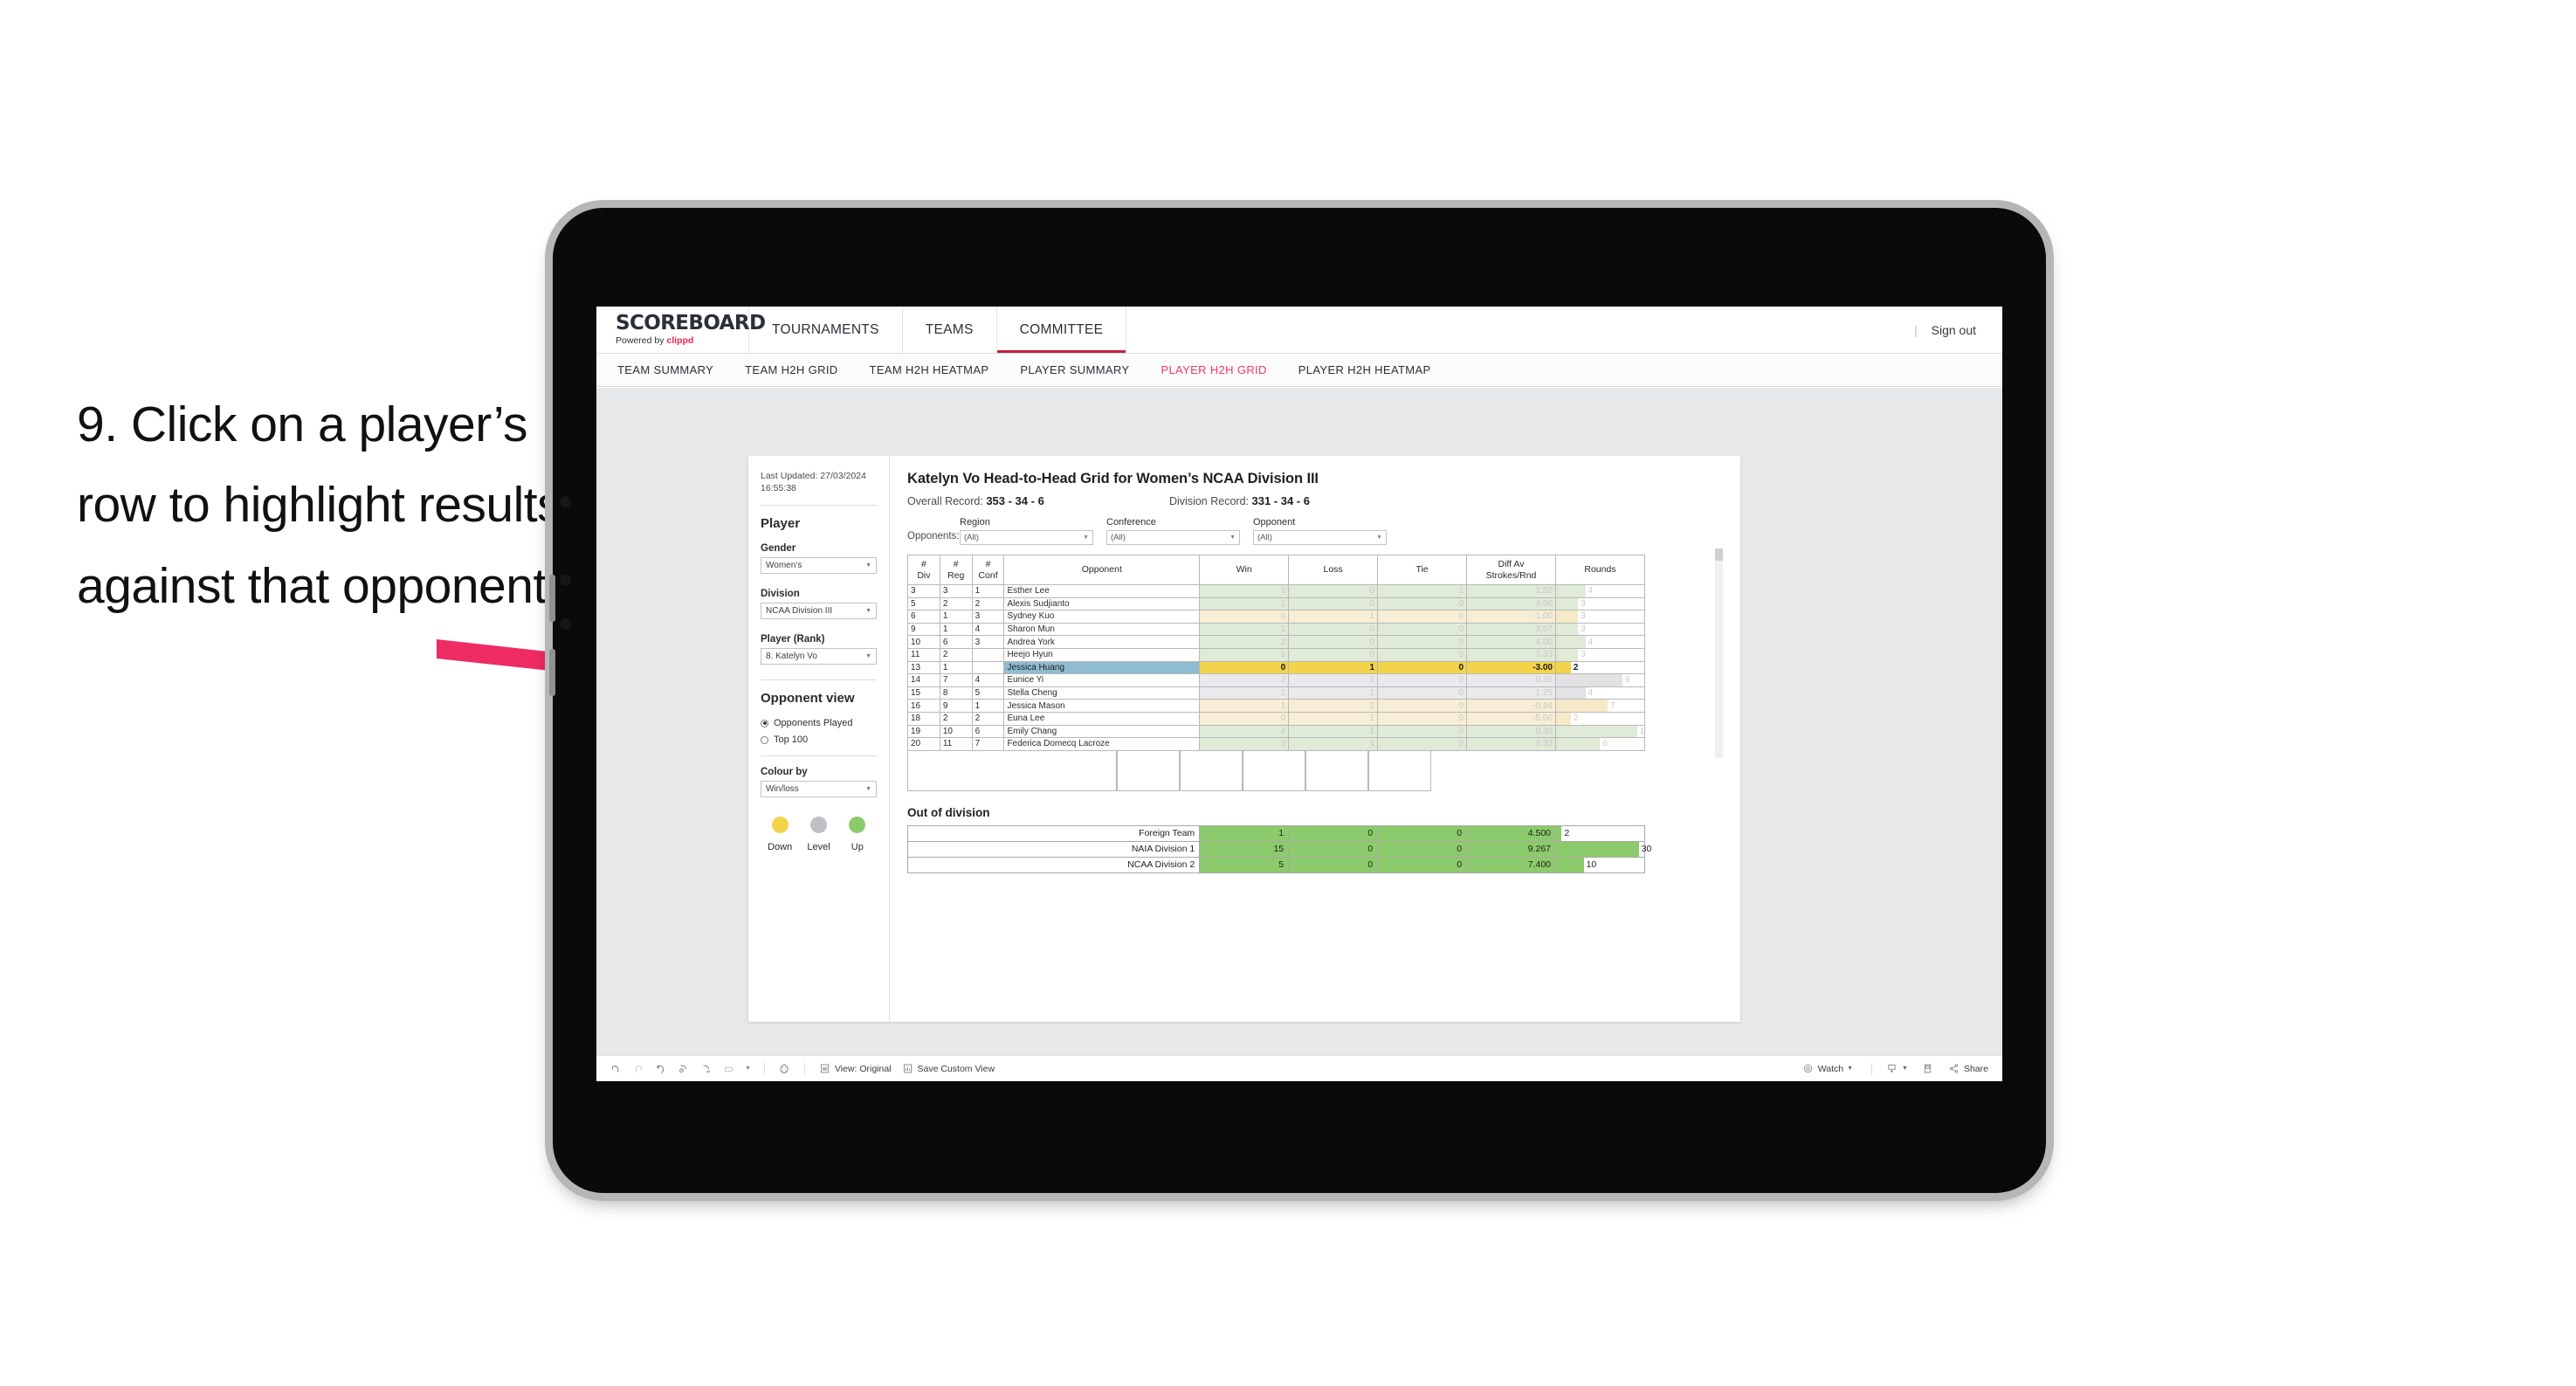 The height and width of the screenshot is (1386, 2576). I want to click on revert-icon, so click(660, 1068).